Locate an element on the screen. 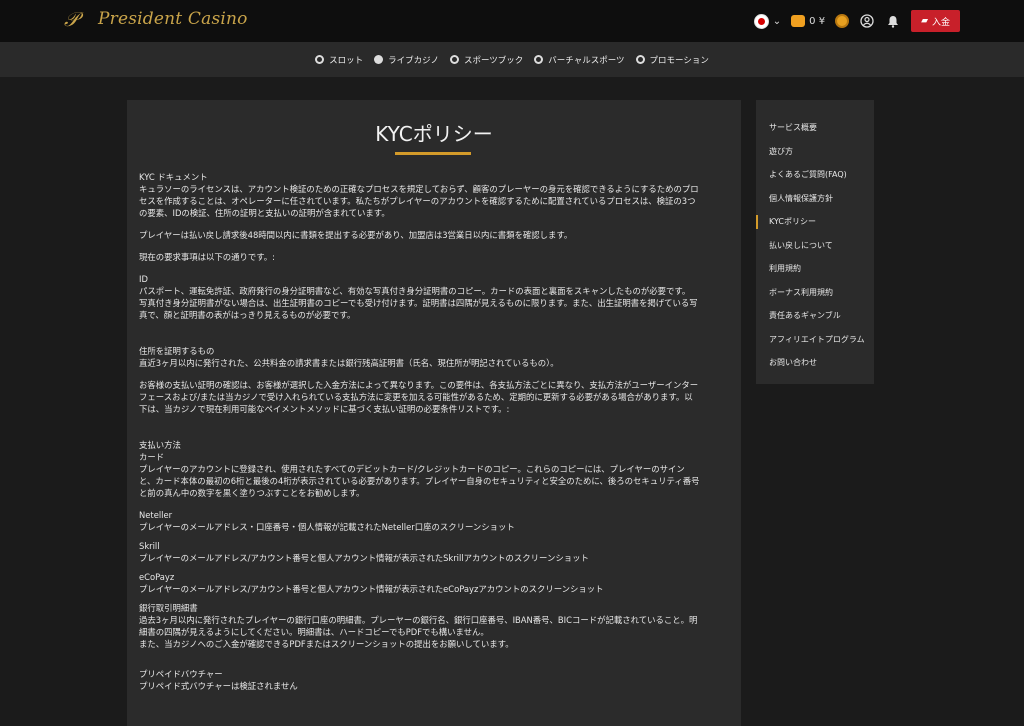  nav-item-live-casino: ライブカジノ is located at coordinates (406, 60).